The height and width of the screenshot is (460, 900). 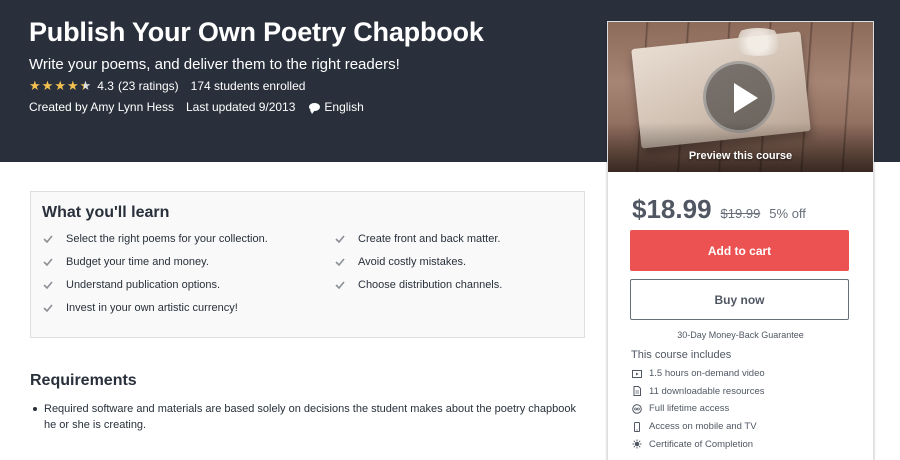 What do you see at coordinates (143, 285) in the screenshot?
I see `learn-item-text: Understand publication options.` at bounding box center [143, 285].